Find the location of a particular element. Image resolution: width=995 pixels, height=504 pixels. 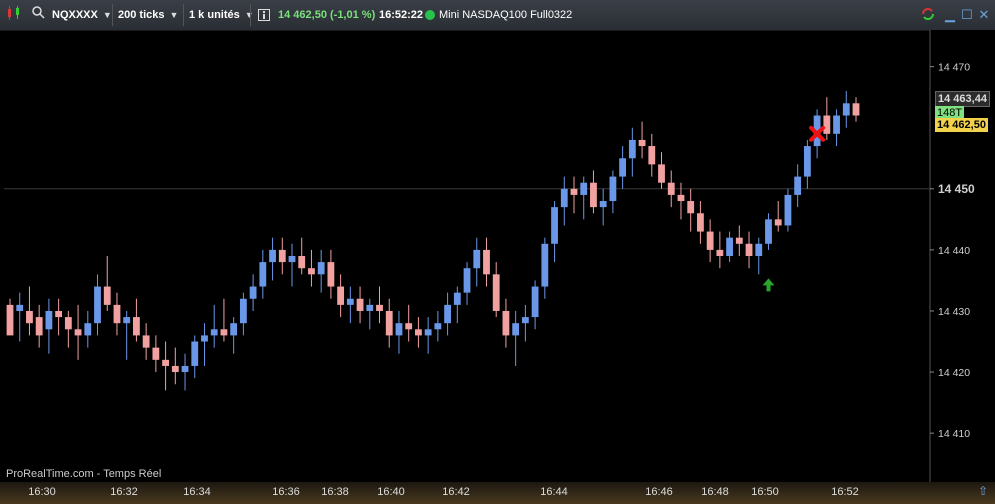

symbol-selector: NQXXXX ▼ is located at coordinates (82, 15).